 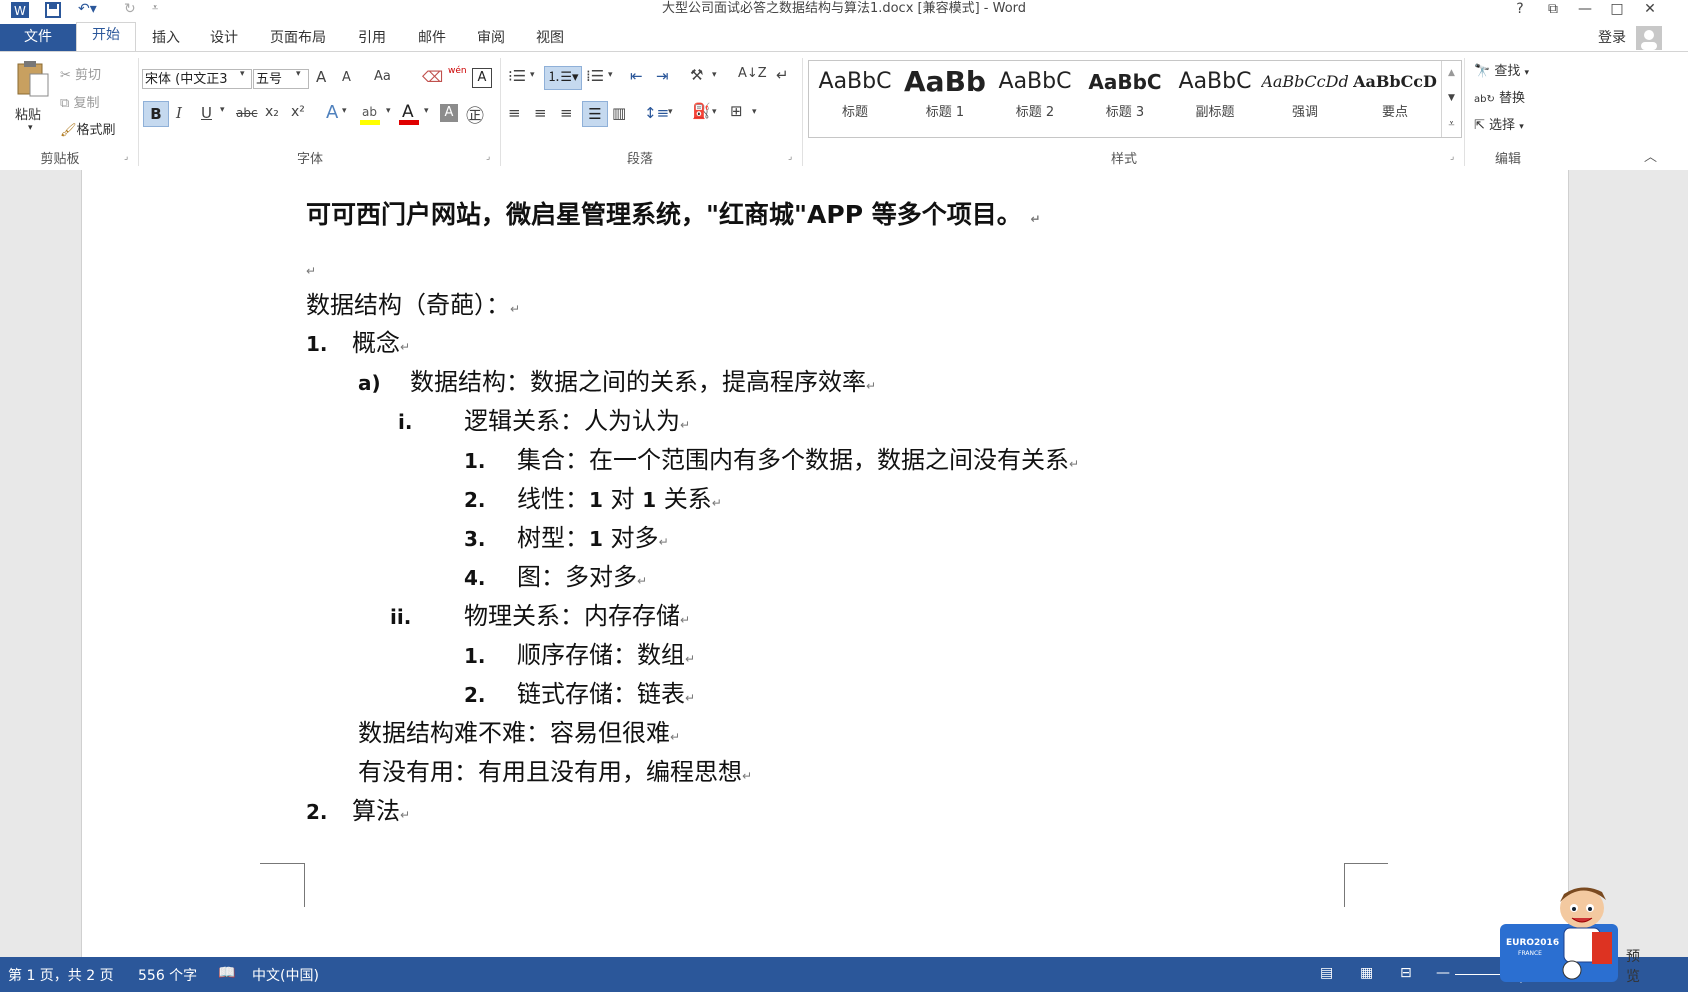 I want to click on sort-icon: A↓Z, so click(x=752, y=73).